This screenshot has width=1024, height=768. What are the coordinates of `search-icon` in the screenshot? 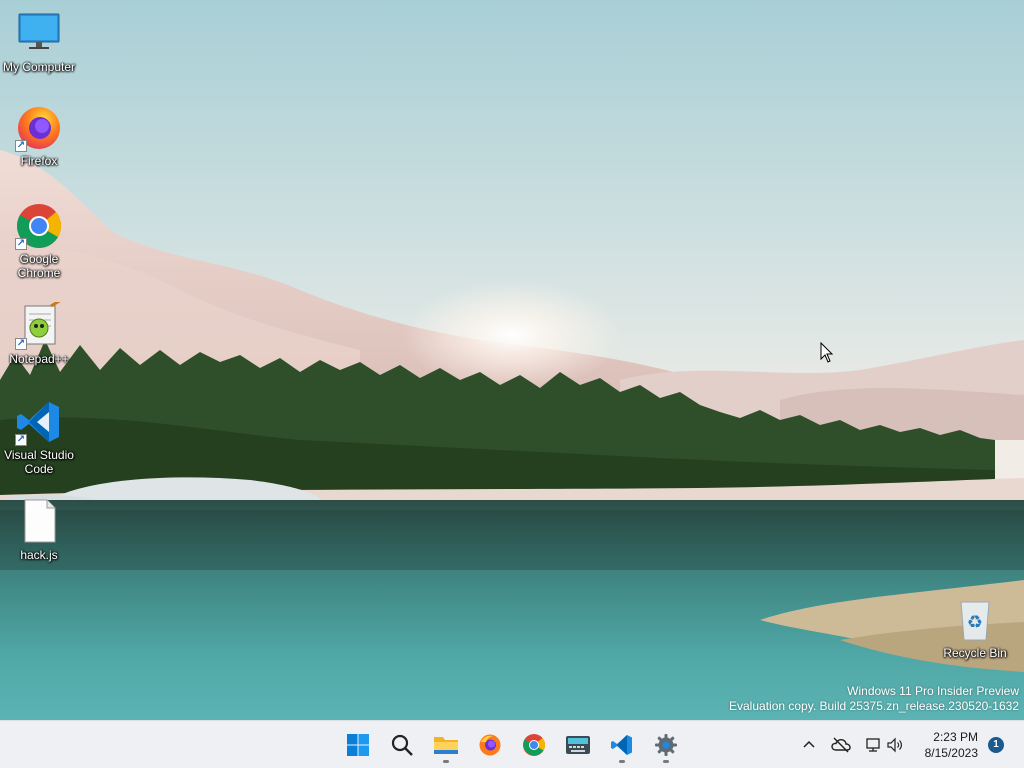 It's located at (402, 745).